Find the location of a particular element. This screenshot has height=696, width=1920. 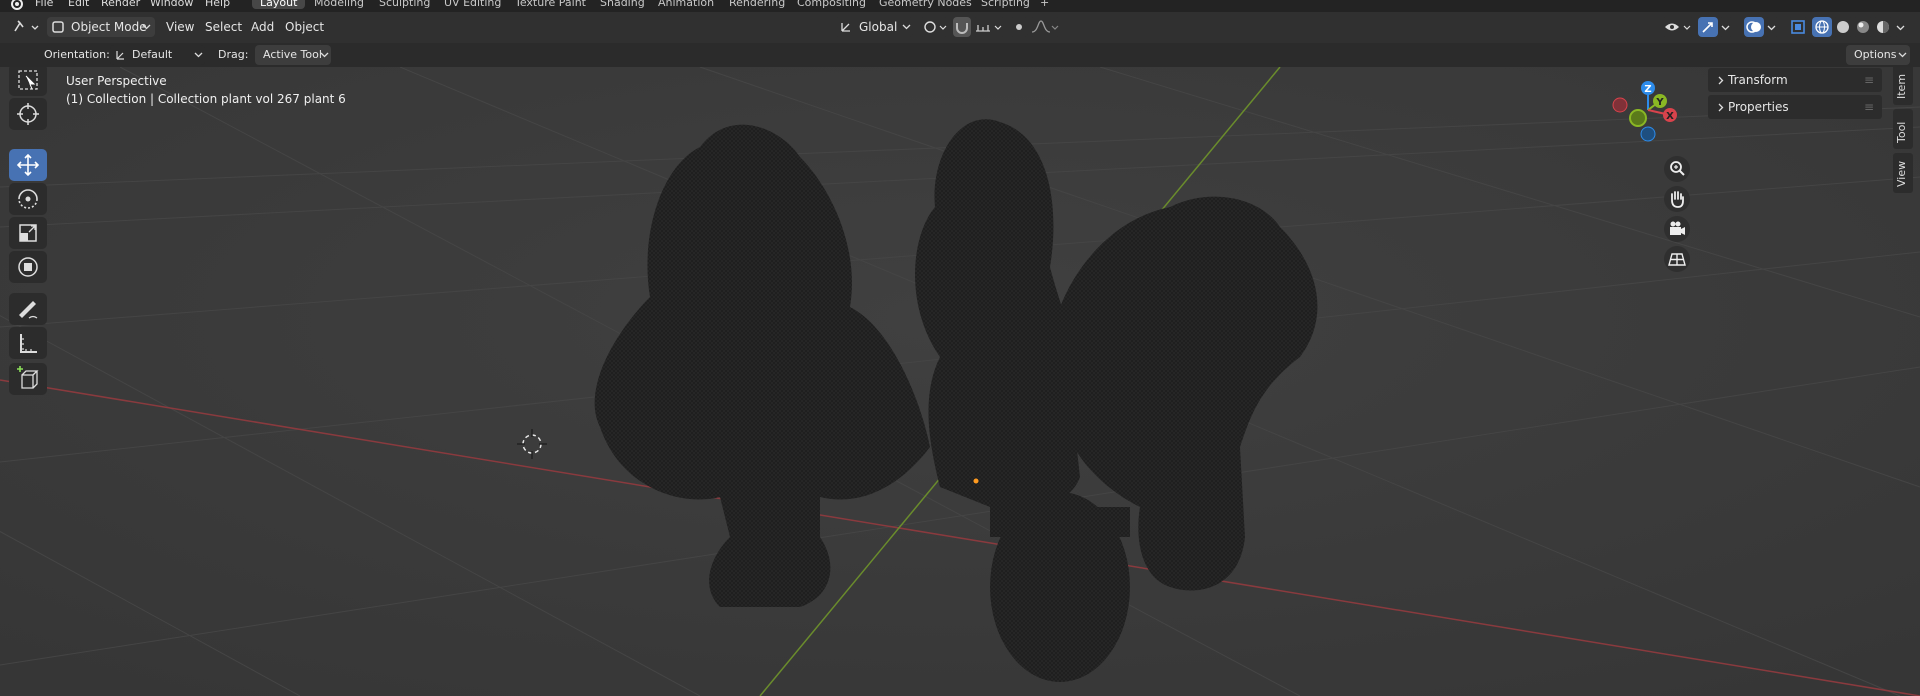

camera-view-button is located at coordinates (1677, 229).